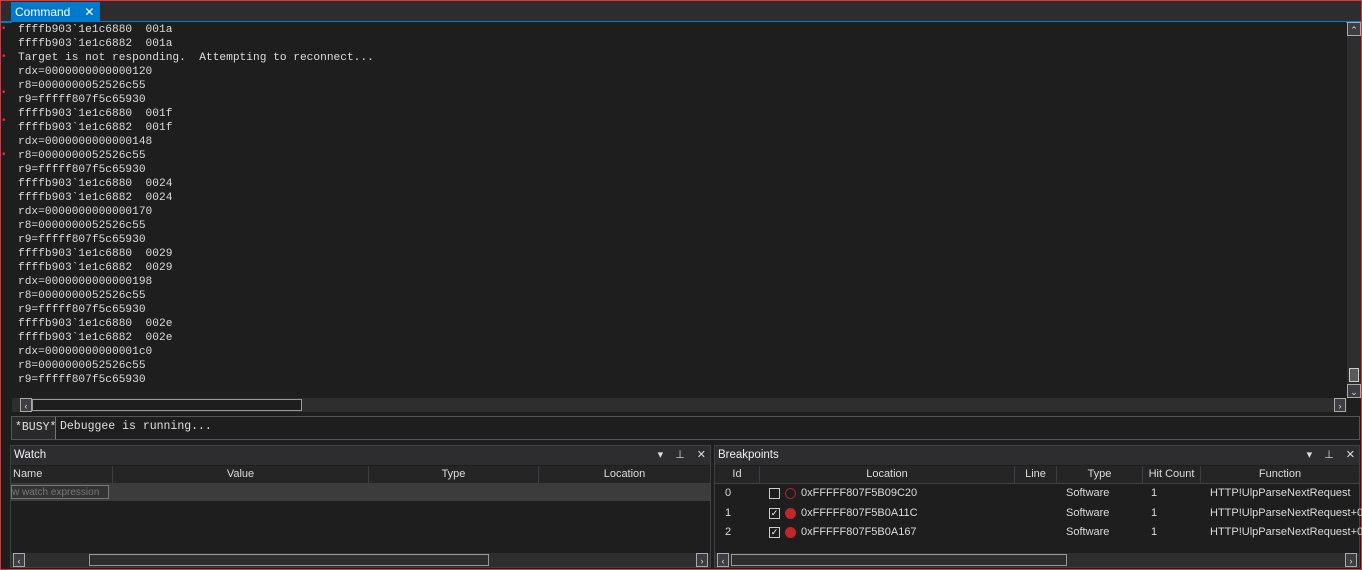  I want to click on breakpoint-location: 0xFFFFF807F5B09C20, so click(859, 493).